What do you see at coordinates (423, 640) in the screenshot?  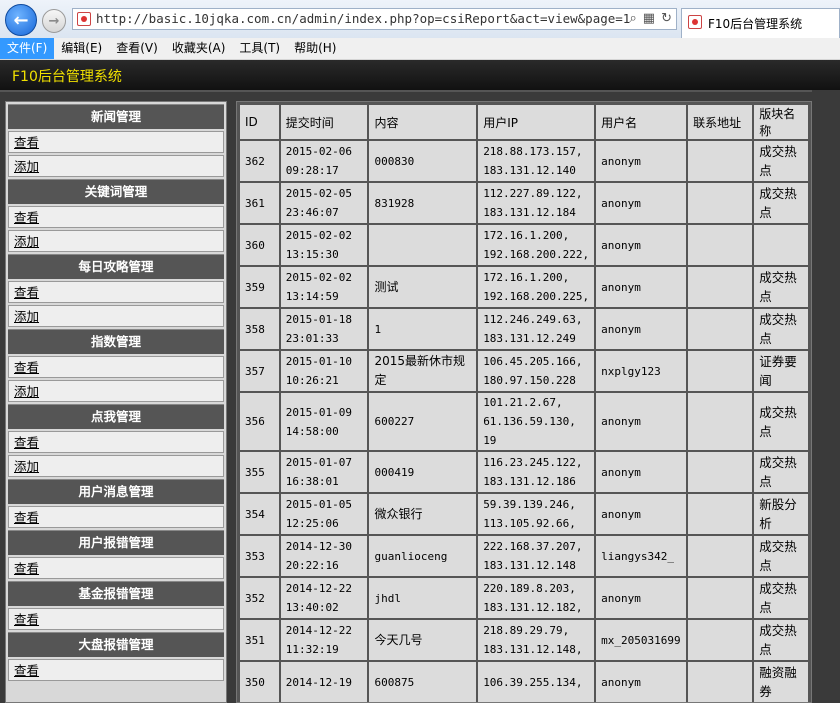 I see `cell-content: 今天几号` at bounding box center [423, 640].